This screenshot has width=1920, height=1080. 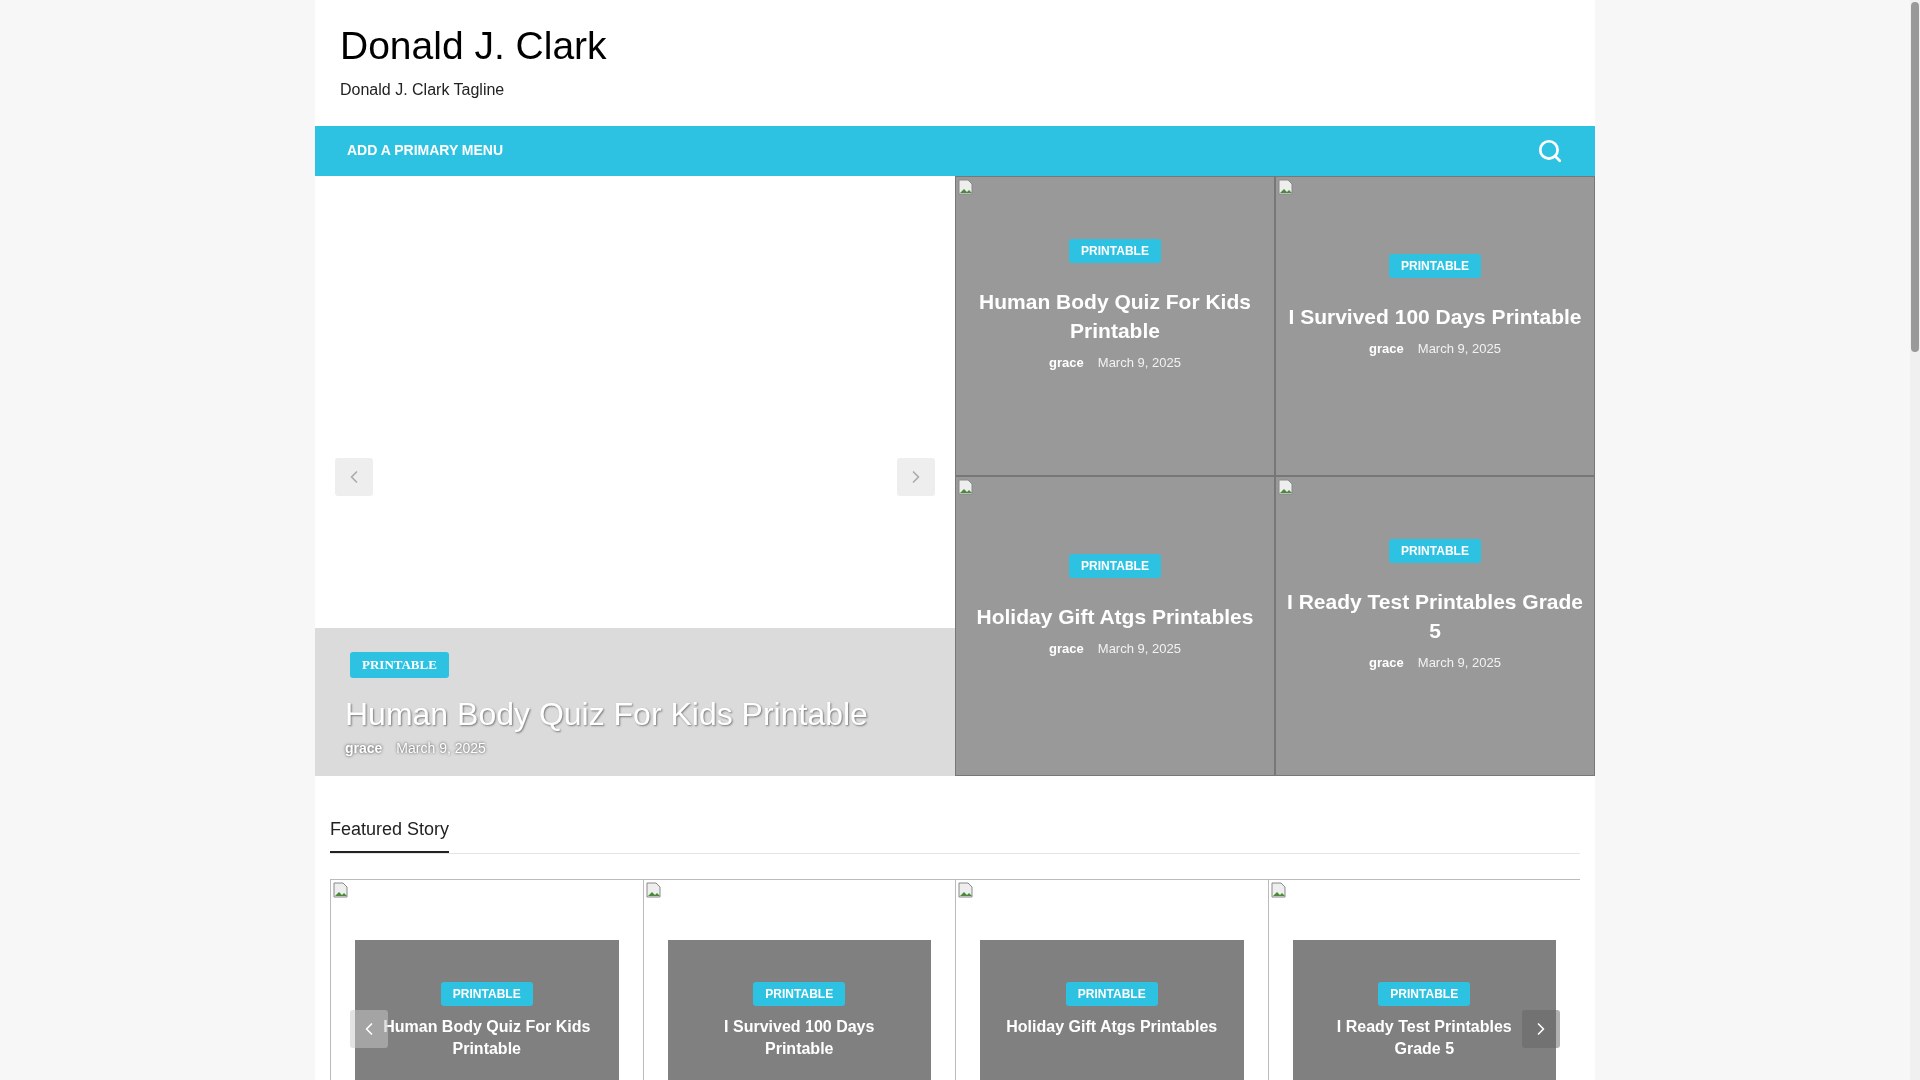 What do you see at coordinates (1541, 1029) in the screenshot?
I see `next-button` at bounding box center [1541, 1029].